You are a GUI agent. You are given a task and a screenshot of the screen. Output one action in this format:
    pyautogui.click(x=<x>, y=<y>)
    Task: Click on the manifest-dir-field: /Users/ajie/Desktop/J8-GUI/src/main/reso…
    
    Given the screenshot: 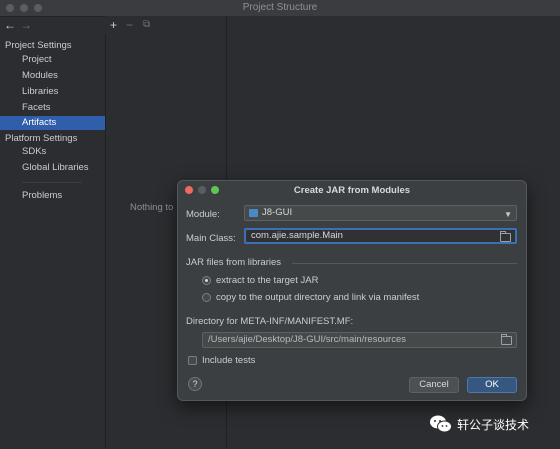 What is the action you would take?
    pyautogui.click(x=359, y=340)
    